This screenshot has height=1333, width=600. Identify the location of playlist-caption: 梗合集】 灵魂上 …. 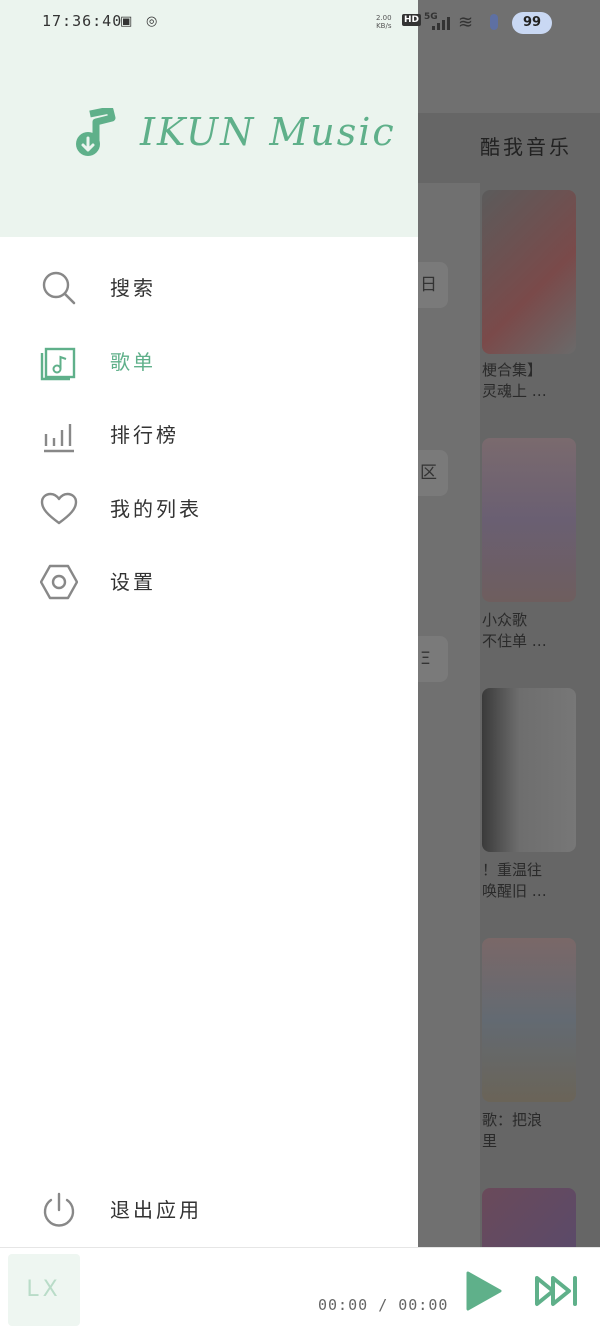
(541, 381).